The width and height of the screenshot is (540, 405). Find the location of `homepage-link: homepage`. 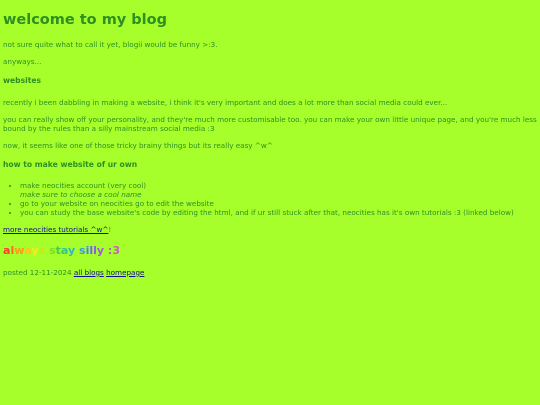

homepage-link: homepage is located at coordinates (125, 272).